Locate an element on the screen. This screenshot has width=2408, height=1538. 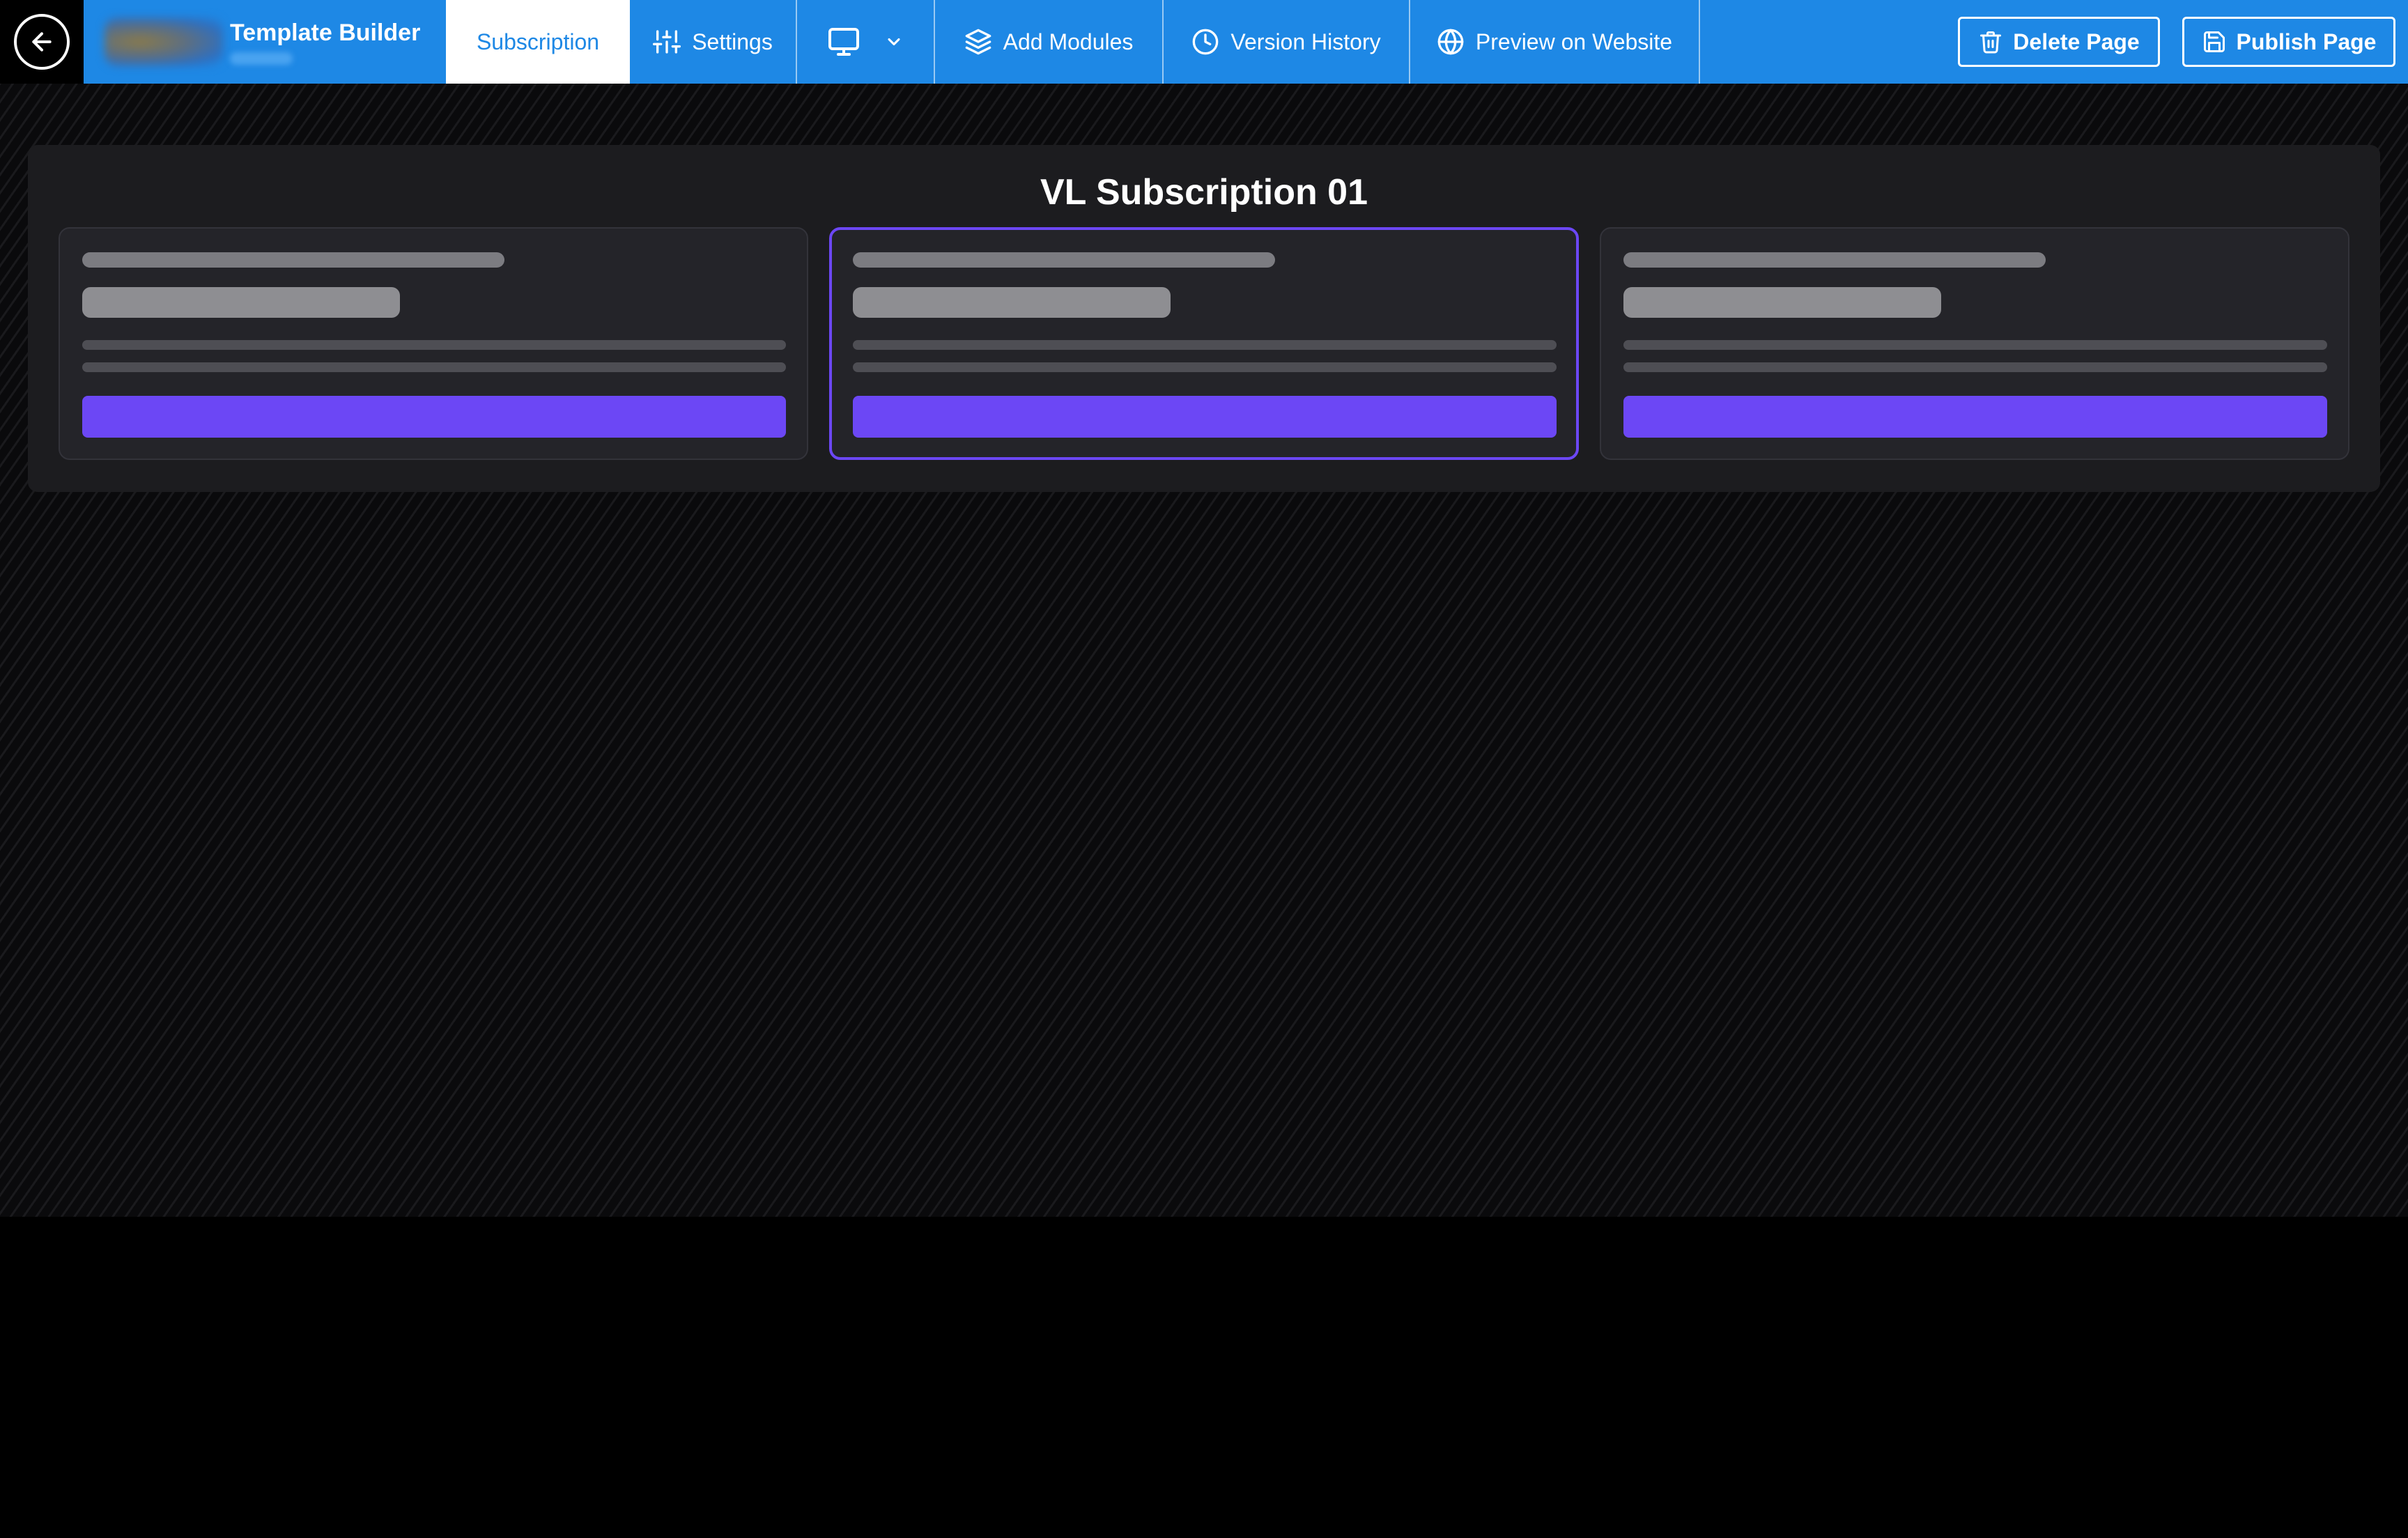
chevron-down-icon is located at coordinates (894, 42).